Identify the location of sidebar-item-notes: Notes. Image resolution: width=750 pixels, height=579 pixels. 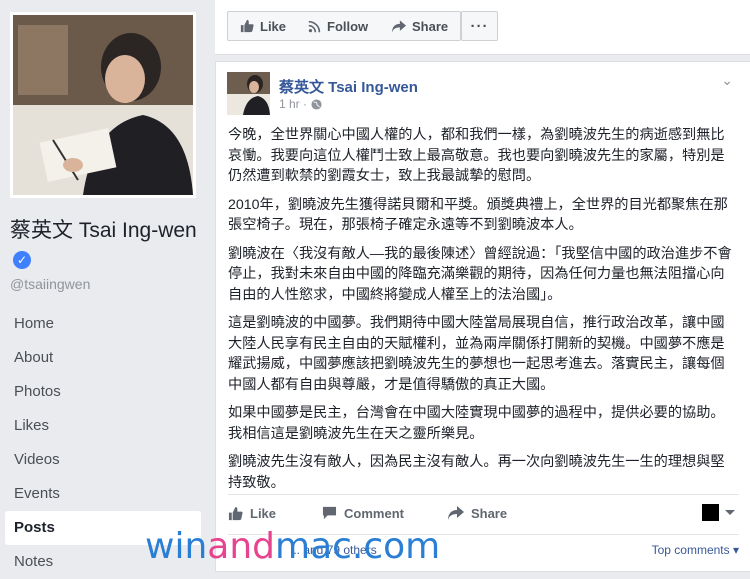
(103, 562).